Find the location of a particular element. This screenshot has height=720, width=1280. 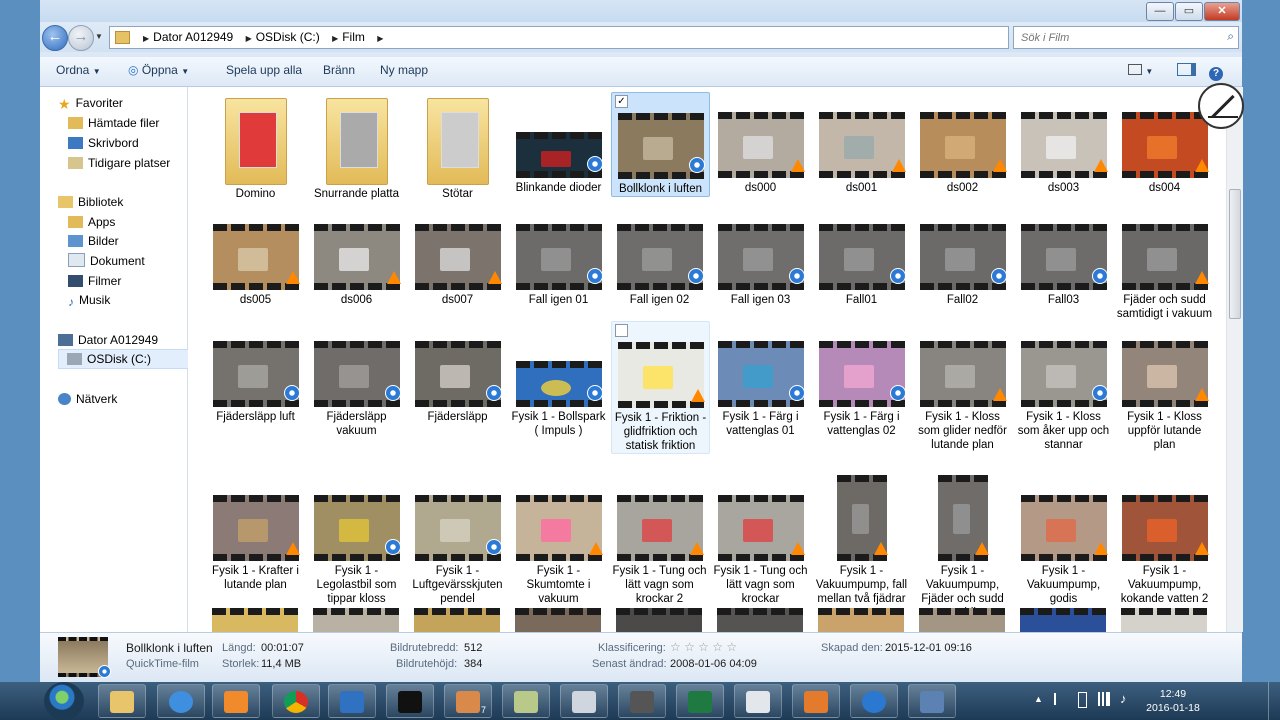

nav-desktop: Skrivbord is located at coordinates (103, 143).